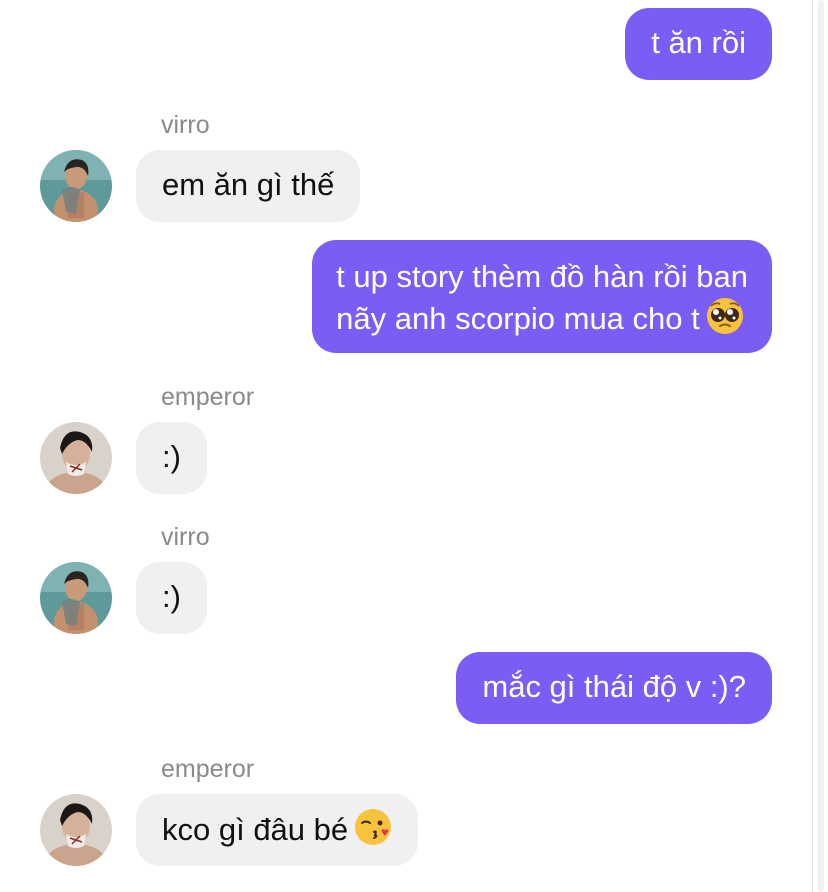  I want to click on message-text: mắc gì thái độ v :)?, so click(614, 686).